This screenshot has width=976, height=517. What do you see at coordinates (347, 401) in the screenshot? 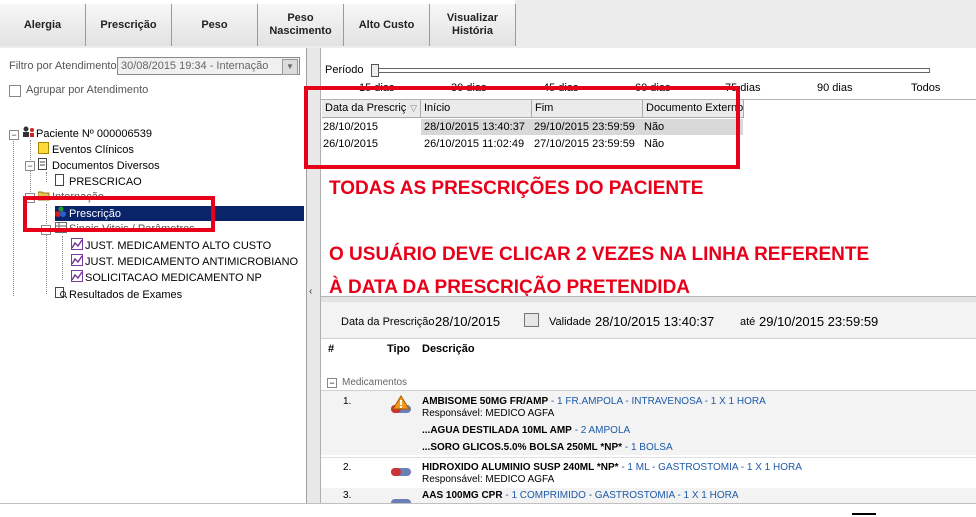
I see `med-number: 1.` at bounding box center [347, 401].